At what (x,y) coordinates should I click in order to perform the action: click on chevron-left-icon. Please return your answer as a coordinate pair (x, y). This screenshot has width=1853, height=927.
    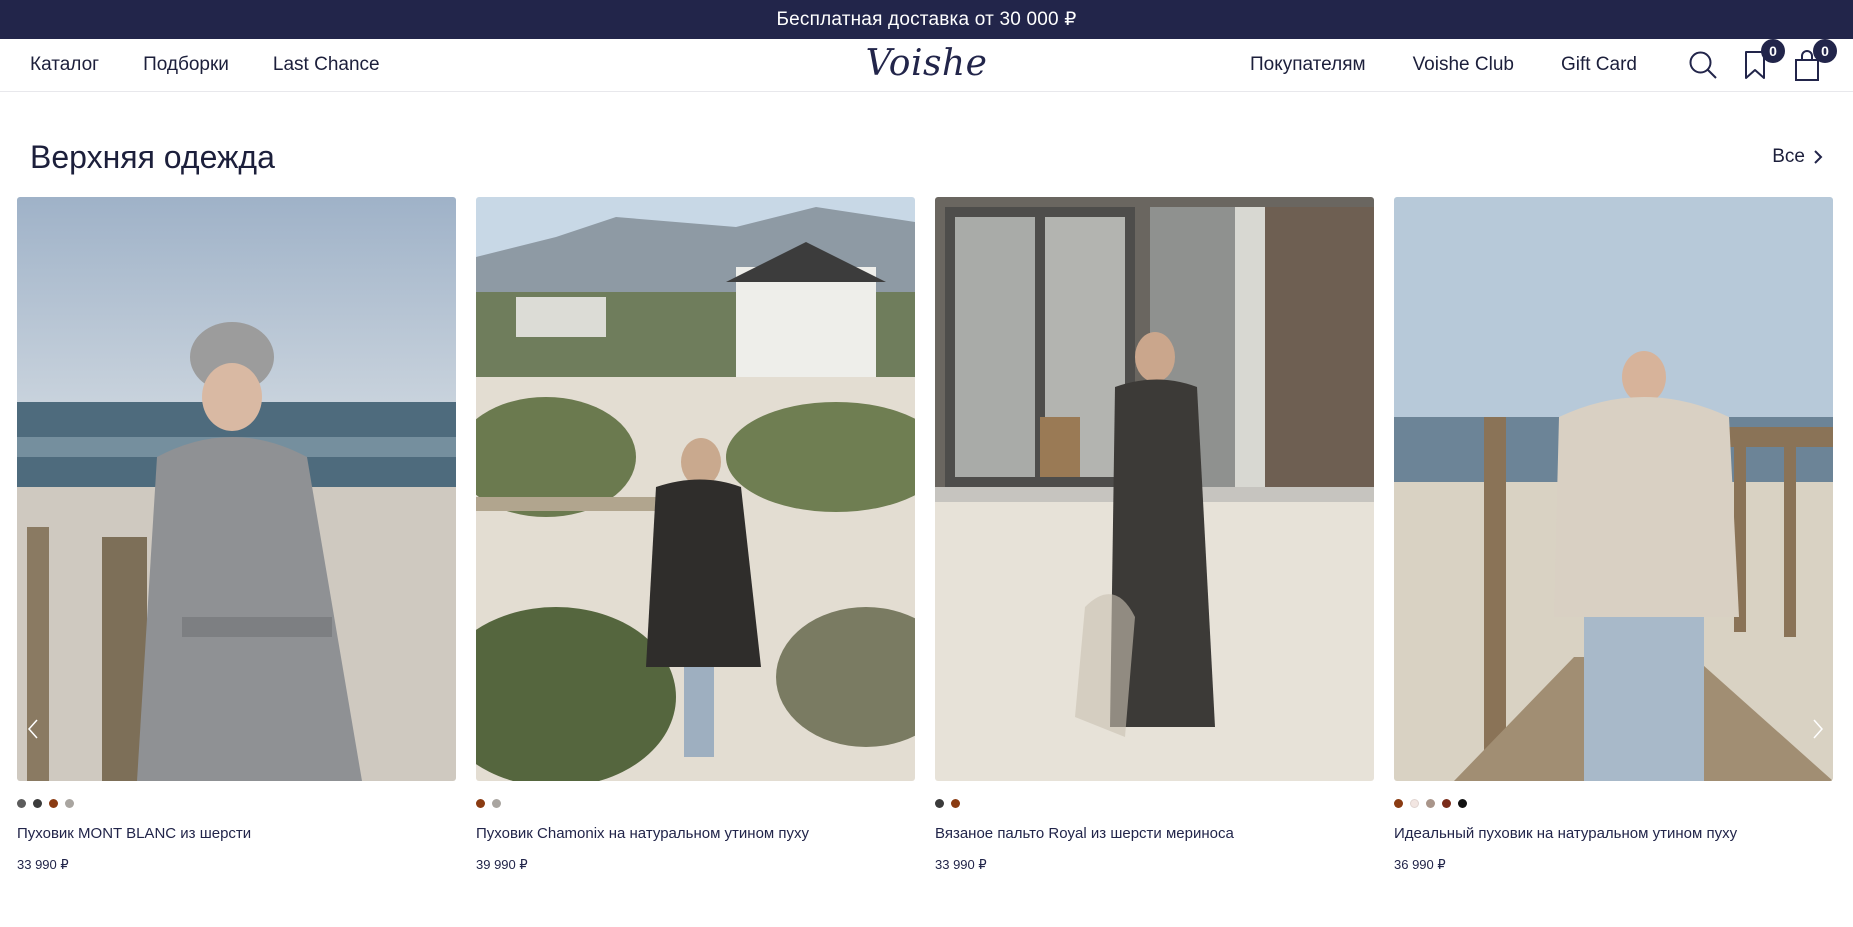
    Looking at the image, I should click on (32, 729).